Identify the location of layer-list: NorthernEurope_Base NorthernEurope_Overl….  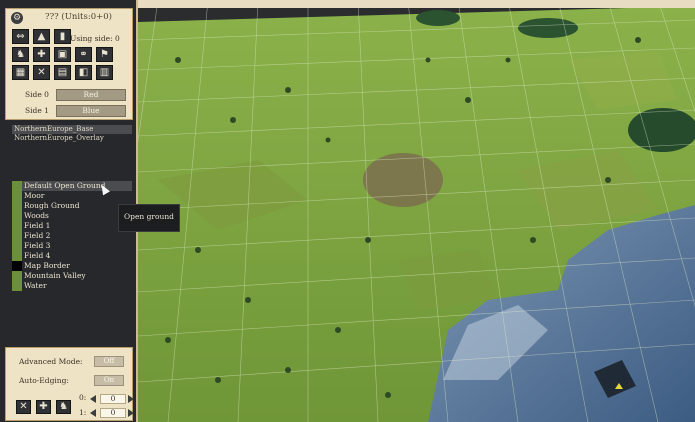
(72, 134).